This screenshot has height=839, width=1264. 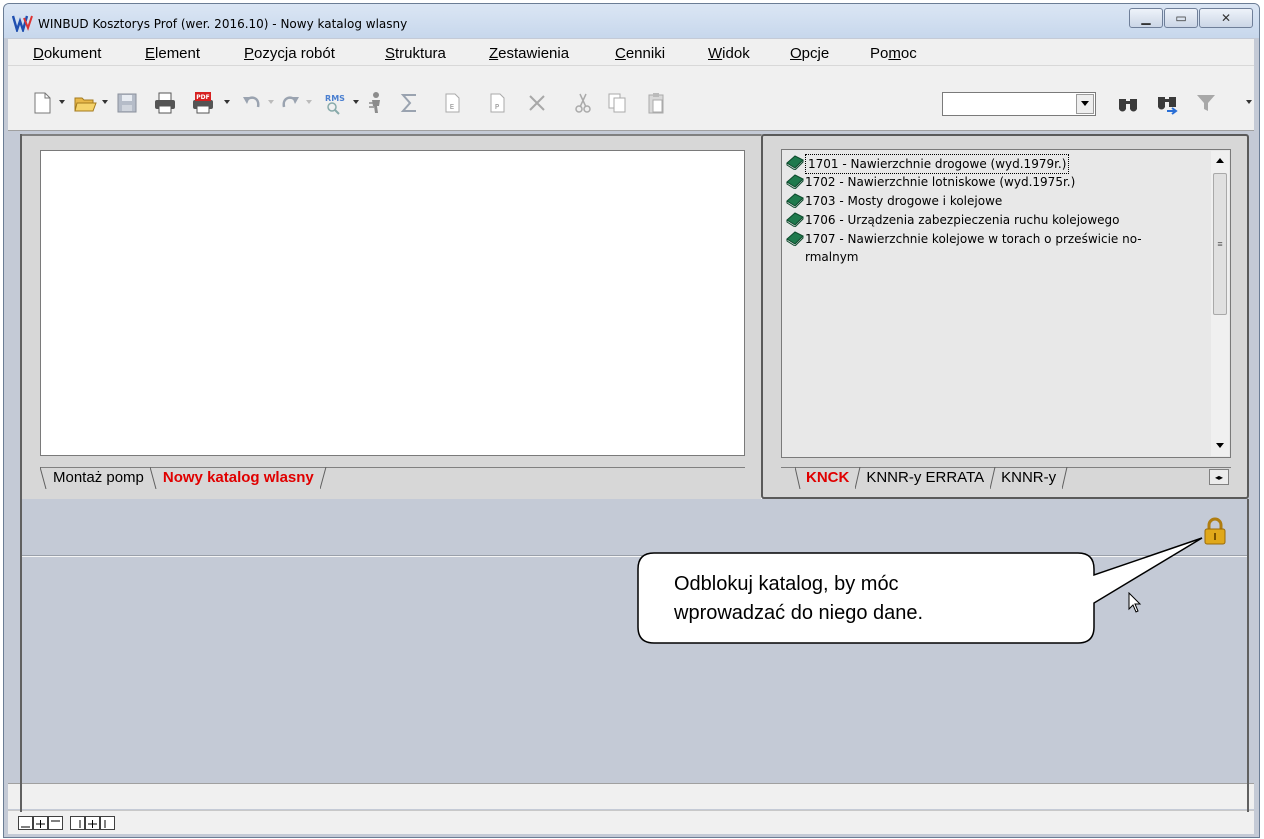 I want to click on tab-knck: KNCK, so click(x=828, y=478).